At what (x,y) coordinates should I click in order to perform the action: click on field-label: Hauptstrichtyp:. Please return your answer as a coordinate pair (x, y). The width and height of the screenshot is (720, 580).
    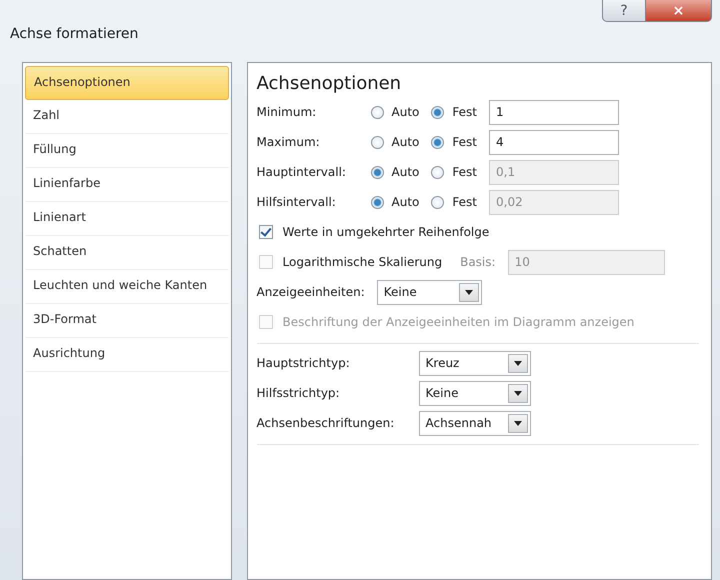
    Looking at the image, I should click on (303, 363).